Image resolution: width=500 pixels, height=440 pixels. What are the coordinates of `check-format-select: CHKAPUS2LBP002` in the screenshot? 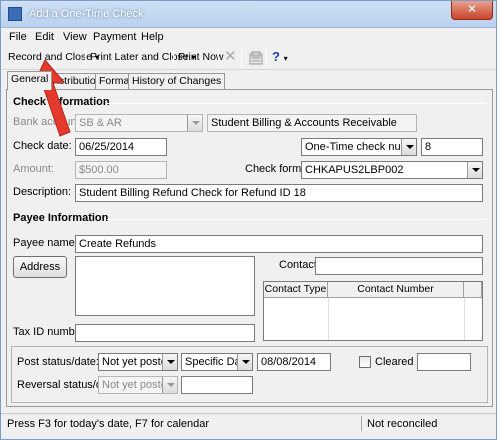 It's located at (392, 170).